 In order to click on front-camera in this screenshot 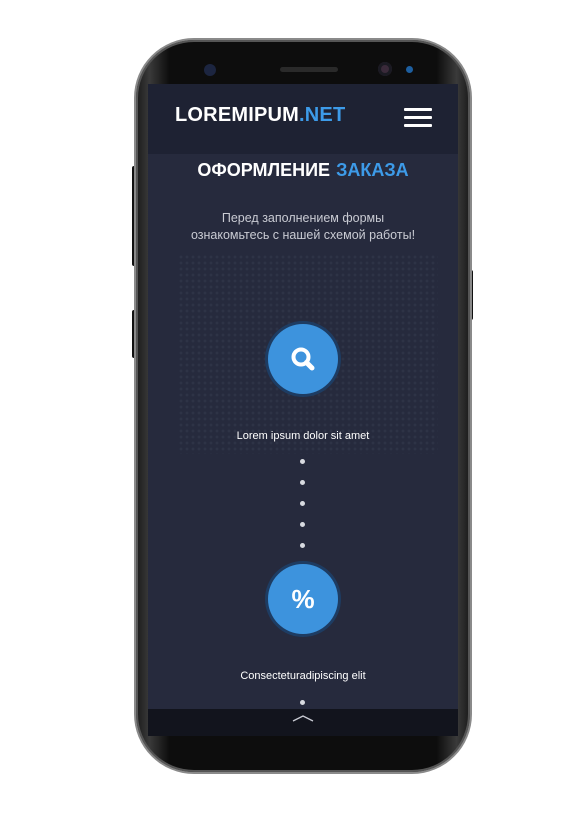, I will do `click(385, 69)`.